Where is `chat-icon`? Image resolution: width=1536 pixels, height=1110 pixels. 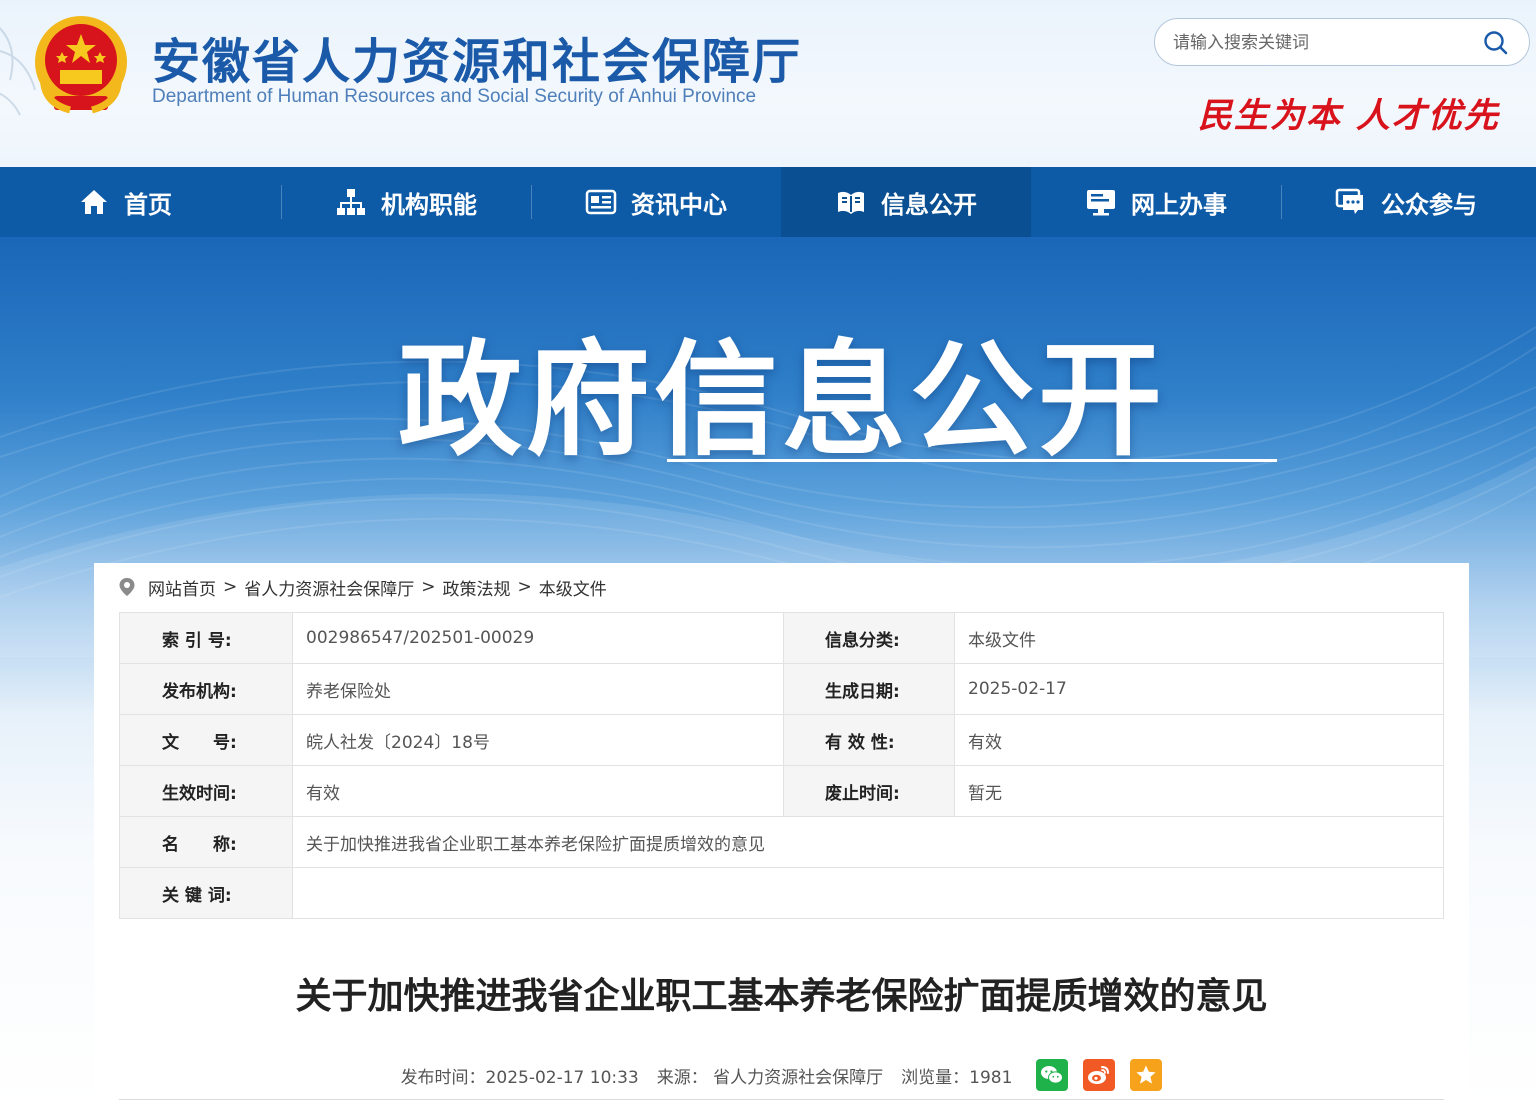
chat-icon is located at coordinates (1349, 201).